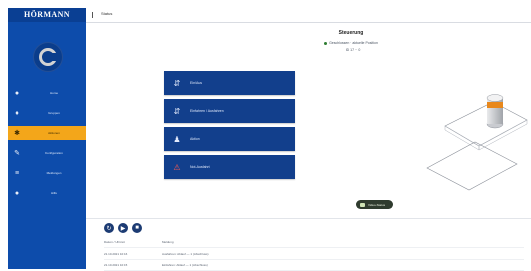 The height and width of the screenshot is (271, 531). Describe the element at coordinates (229, 139) in the screenshot. I see `action-button: ♟ Aktion` at that location.